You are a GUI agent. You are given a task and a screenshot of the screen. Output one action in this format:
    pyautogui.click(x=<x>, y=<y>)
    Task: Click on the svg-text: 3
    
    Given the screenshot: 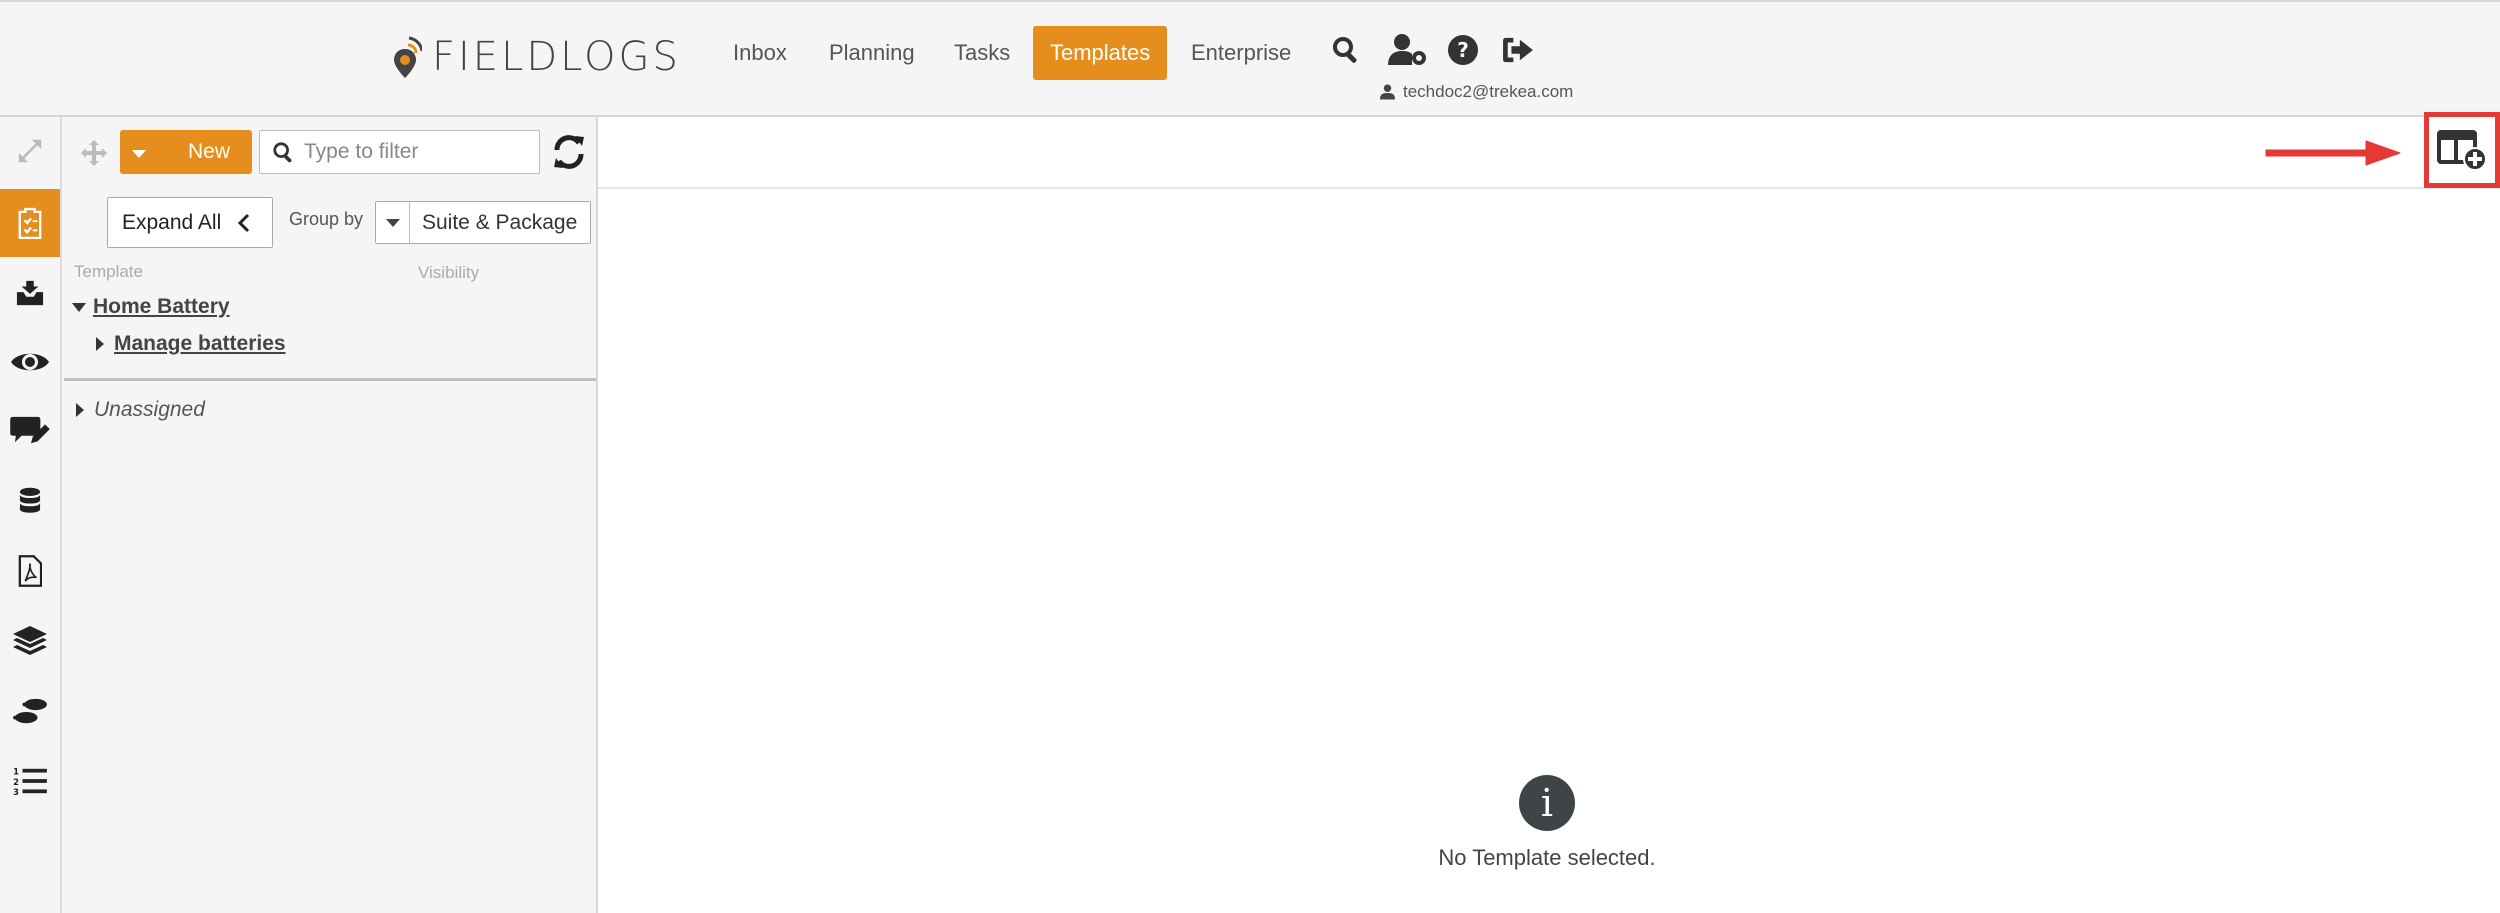 What is the action you would take?
    pyautogui.click(x=16, y=791)
    